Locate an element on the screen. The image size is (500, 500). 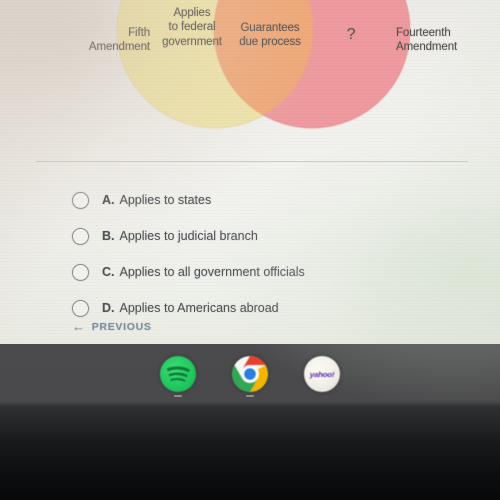
radio-button-b is located at coordinates (80, 236).